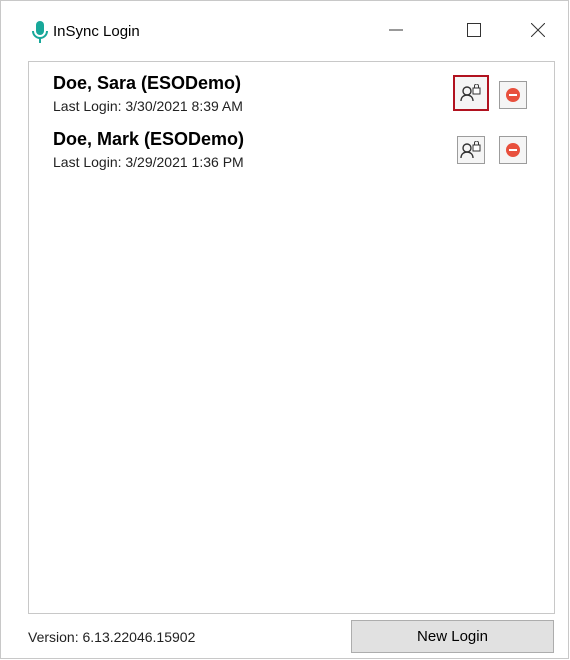 The image size is (570, 660). Describe the element at coordinates (149, 139) in the screenshot. I see `login-name: Doe, Mark (ESODemo)` at that location.